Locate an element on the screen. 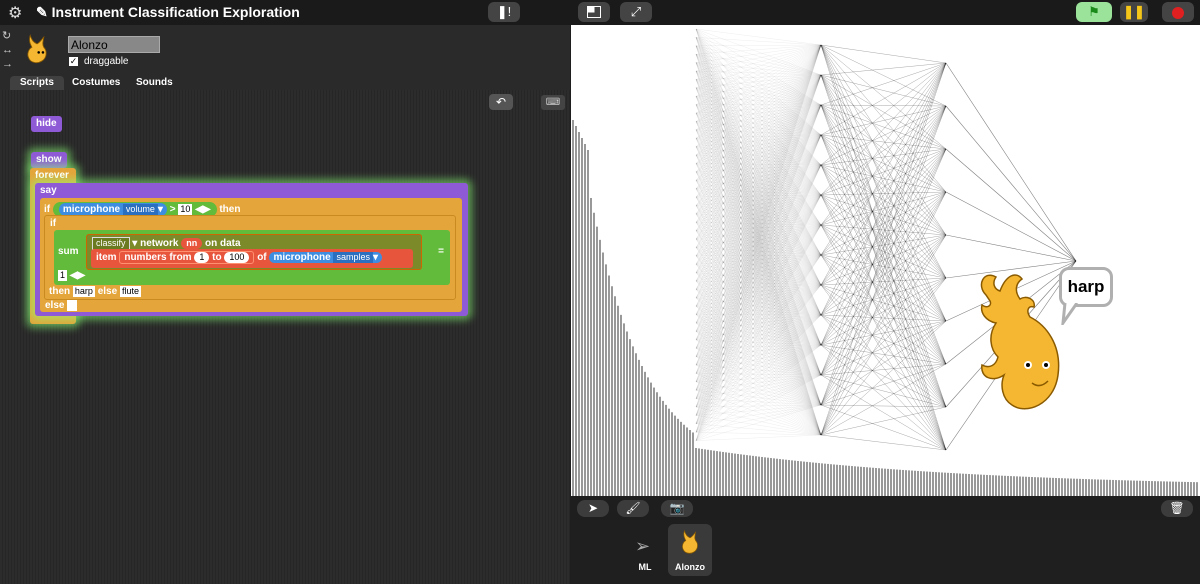  pause-button: ❚❚ is located at coordinates (1134, 12).